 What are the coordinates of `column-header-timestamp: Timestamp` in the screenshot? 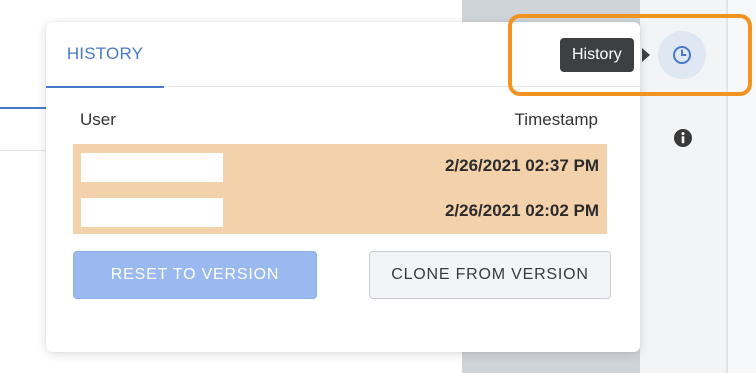 It's located at (556, 119).